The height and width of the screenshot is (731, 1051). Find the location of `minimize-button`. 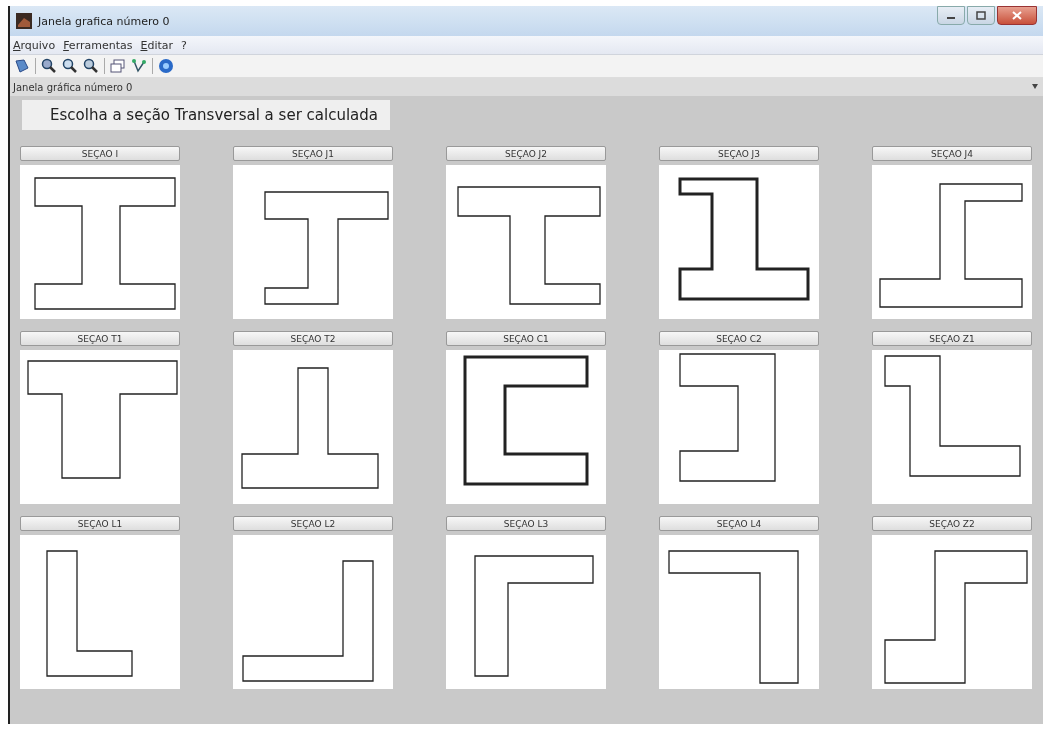

minimize-button is located at coordinates (951, 15).